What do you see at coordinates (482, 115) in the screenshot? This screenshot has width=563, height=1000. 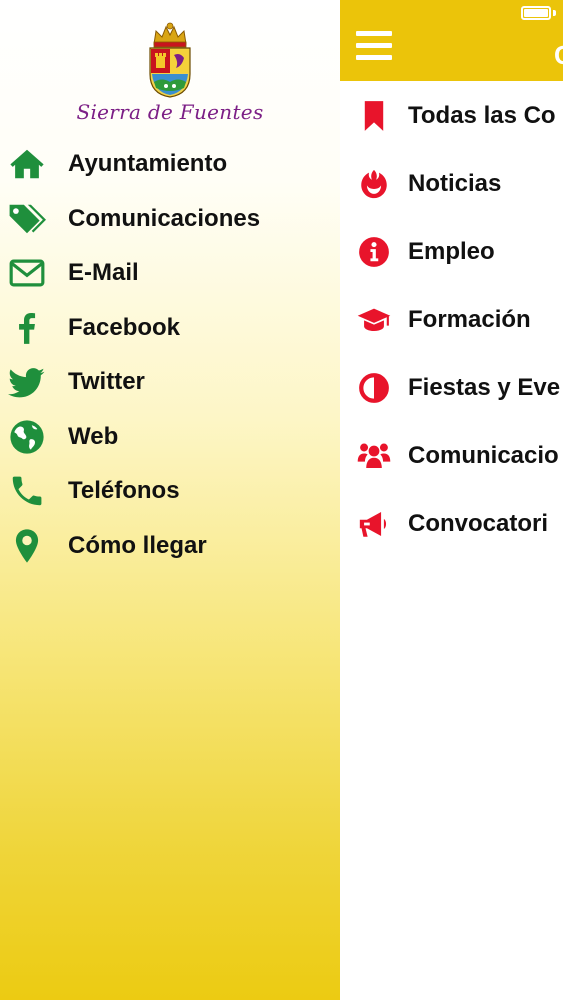 I see `category-item-label: Todas las Co` at bounding box center [482, 115].